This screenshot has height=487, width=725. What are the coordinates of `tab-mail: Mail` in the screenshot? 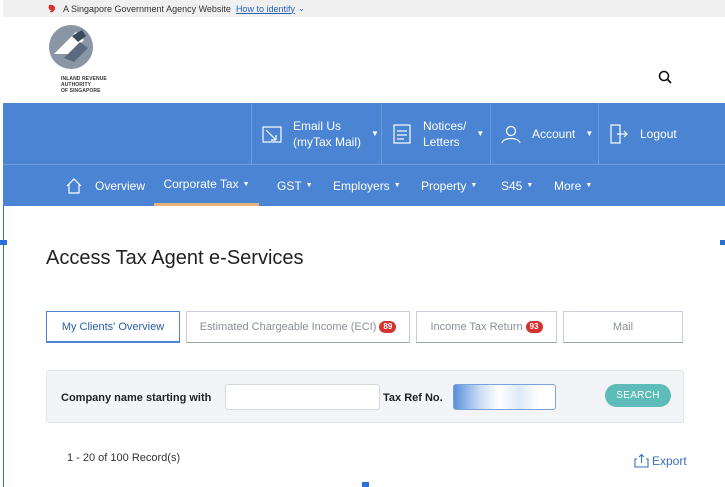 It's located at (623, 327).